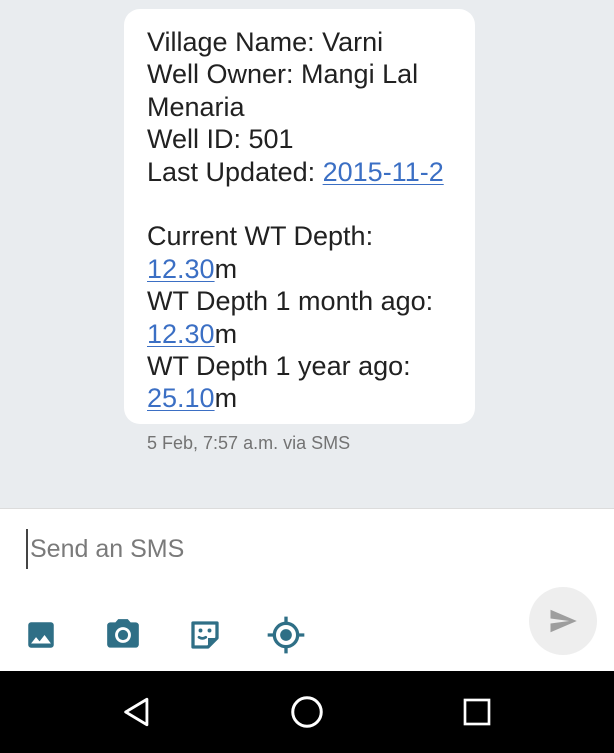 The width and height of the screenshot is (614, 753). I want to click on month-depth-label: WT Depth 1 month ago:, so click(290, 301).